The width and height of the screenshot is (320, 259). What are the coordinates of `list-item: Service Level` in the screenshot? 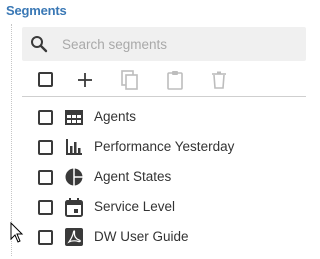 It's located at (157, 207).